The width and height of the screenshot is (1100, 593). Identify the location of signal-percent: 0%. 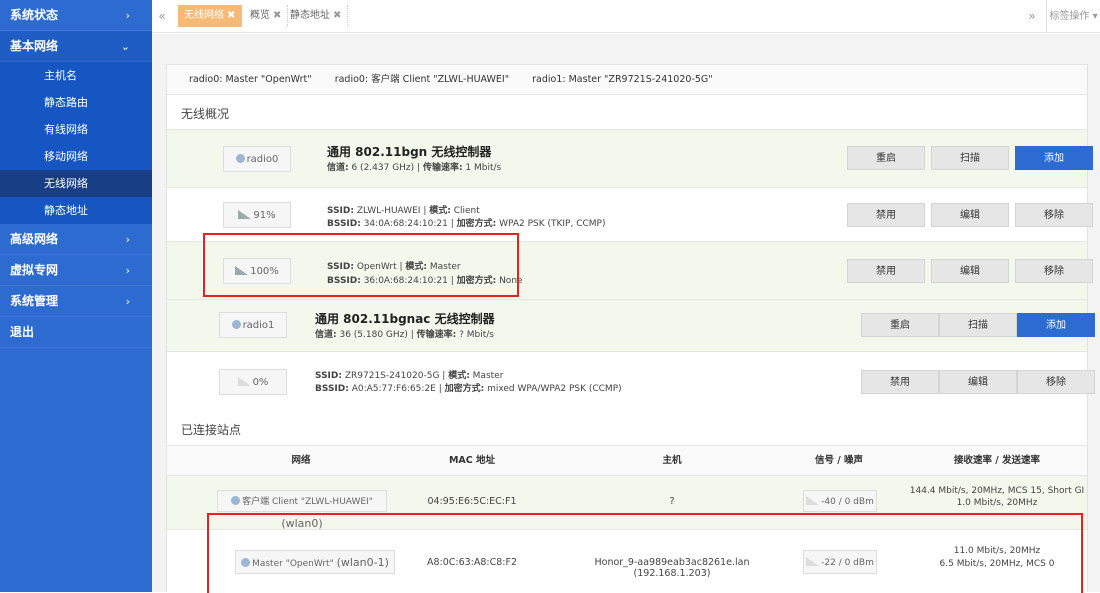
(260, 382).